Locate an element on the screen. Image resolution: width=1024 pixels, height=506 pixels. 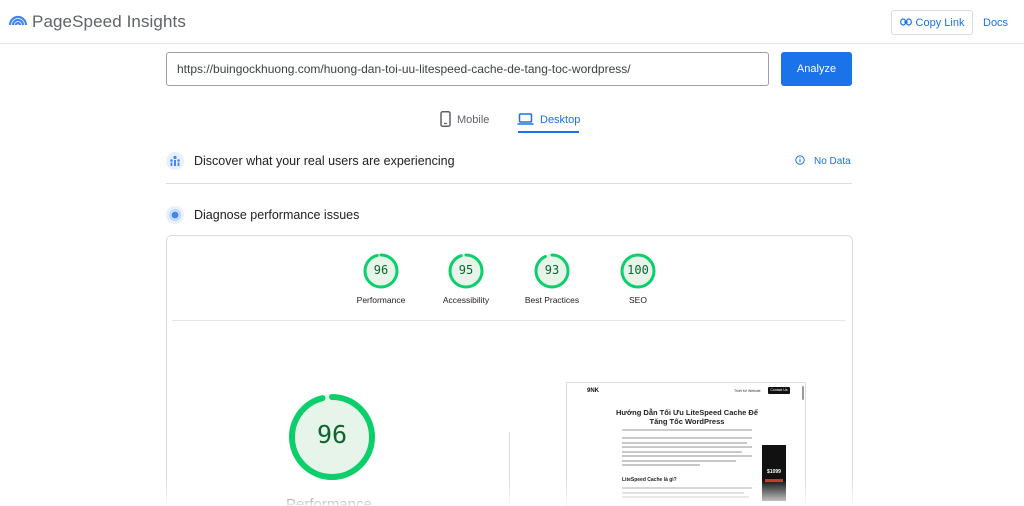
tab-mobile: Mobile is located at coordinates (464, 120).